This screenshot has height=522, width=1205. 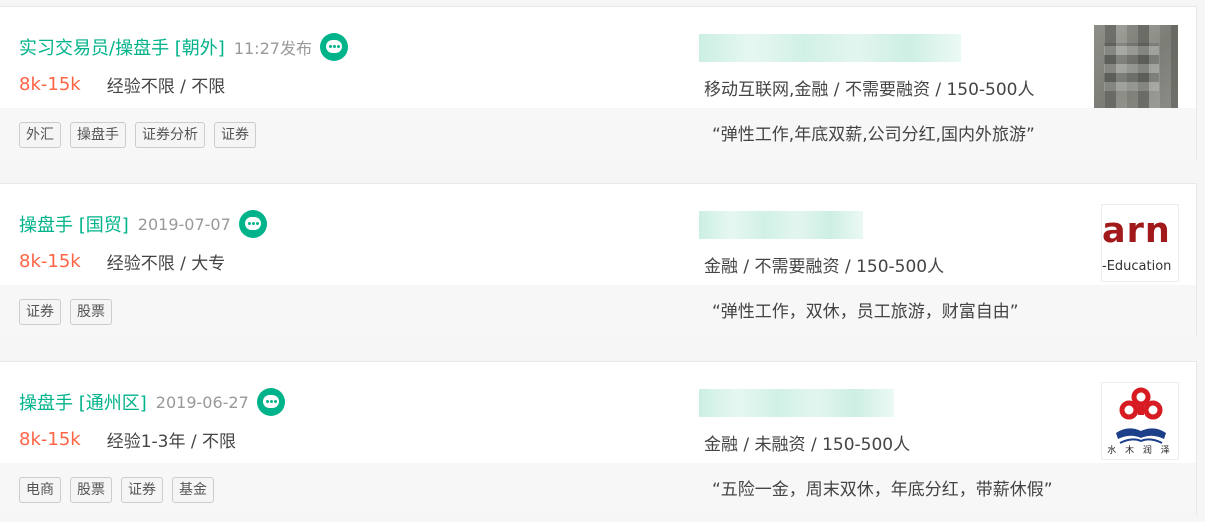 I want to click on logo-caption: 水 木 润 泽, so click(x=1140, y=451).